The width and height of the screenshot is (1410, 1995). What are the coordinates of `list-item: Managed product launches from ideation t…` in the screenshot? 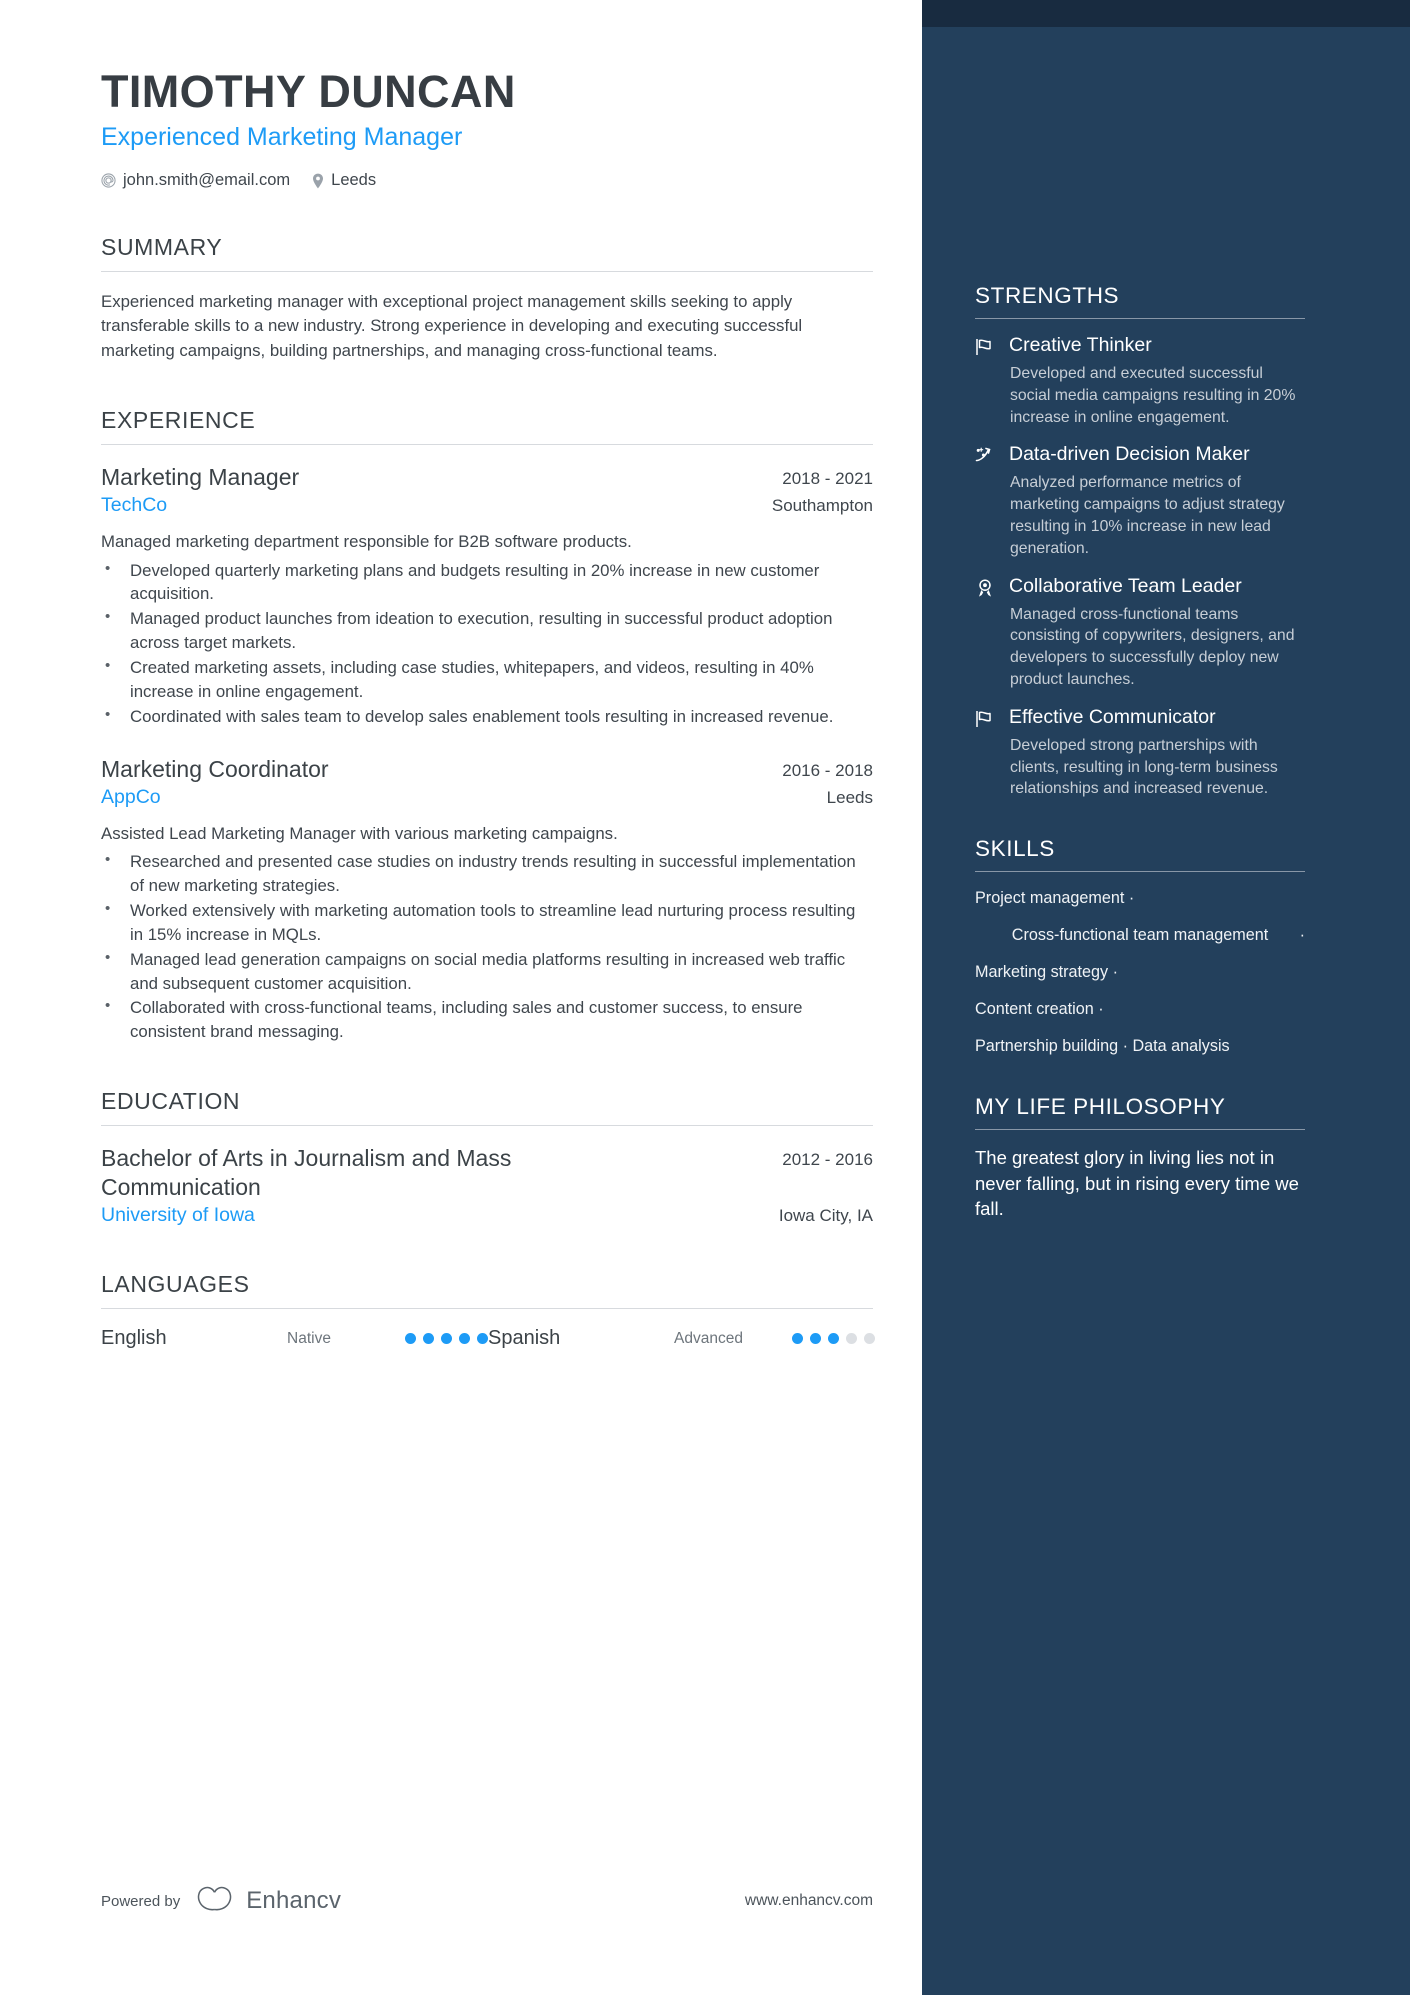 It's located at (487, 630).